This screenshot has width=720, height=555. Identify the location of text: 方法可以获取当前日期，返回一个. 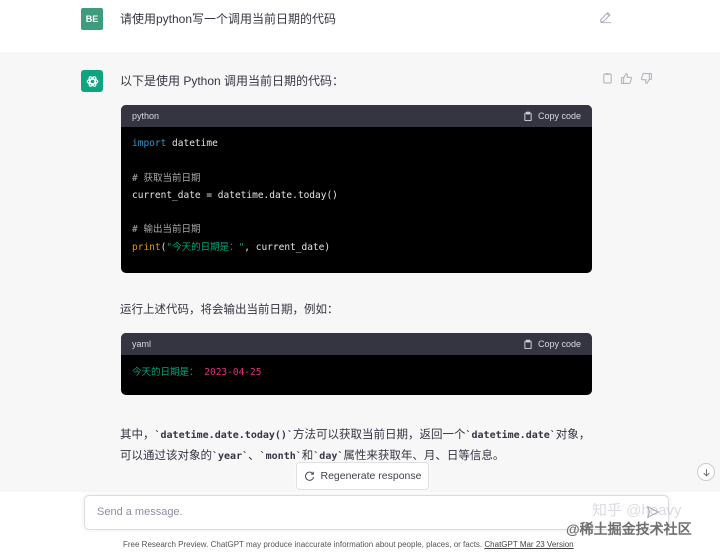
(379, 435).